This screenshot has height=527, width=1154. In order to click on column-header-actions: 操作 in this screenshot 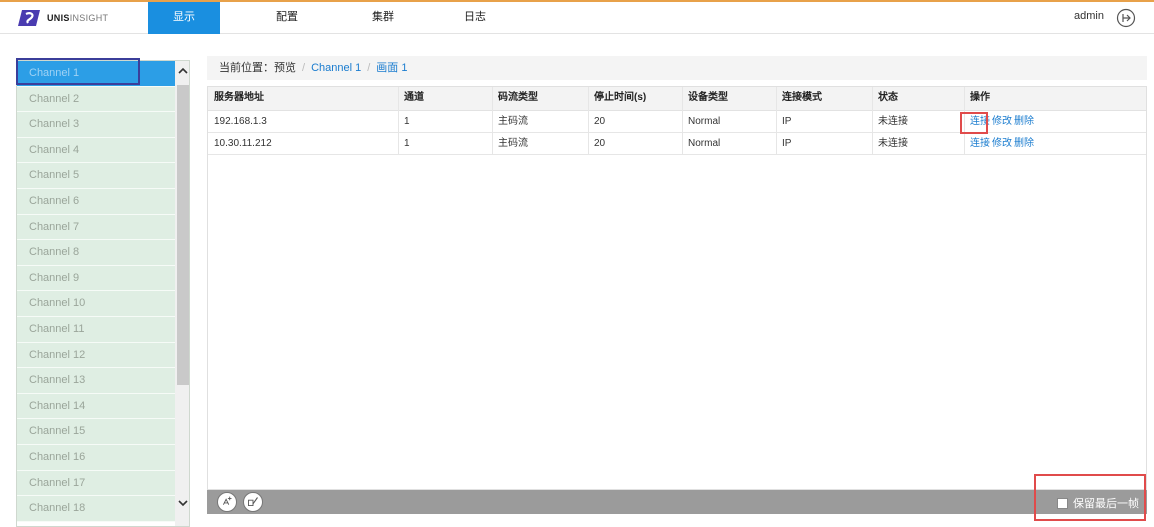, I will do `click(980, 97)`.